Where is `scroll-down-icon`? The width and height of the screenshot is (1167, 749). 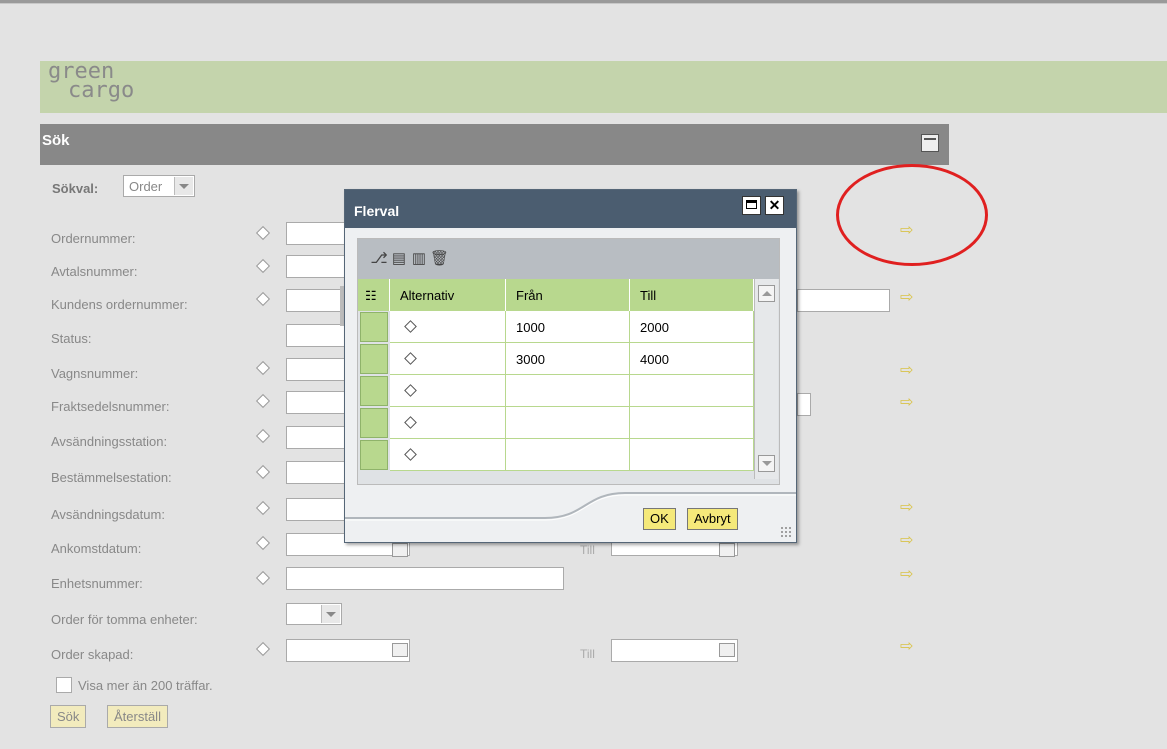 scroll-down-icon is located at coordinates (766, 463).